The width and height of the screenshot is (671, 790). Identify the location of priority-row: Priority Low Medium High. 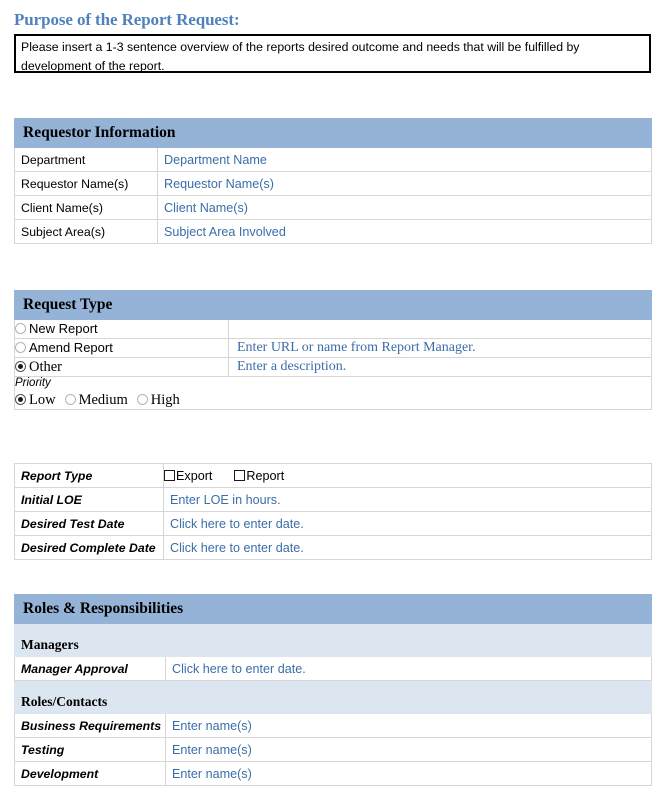
(333, 393).